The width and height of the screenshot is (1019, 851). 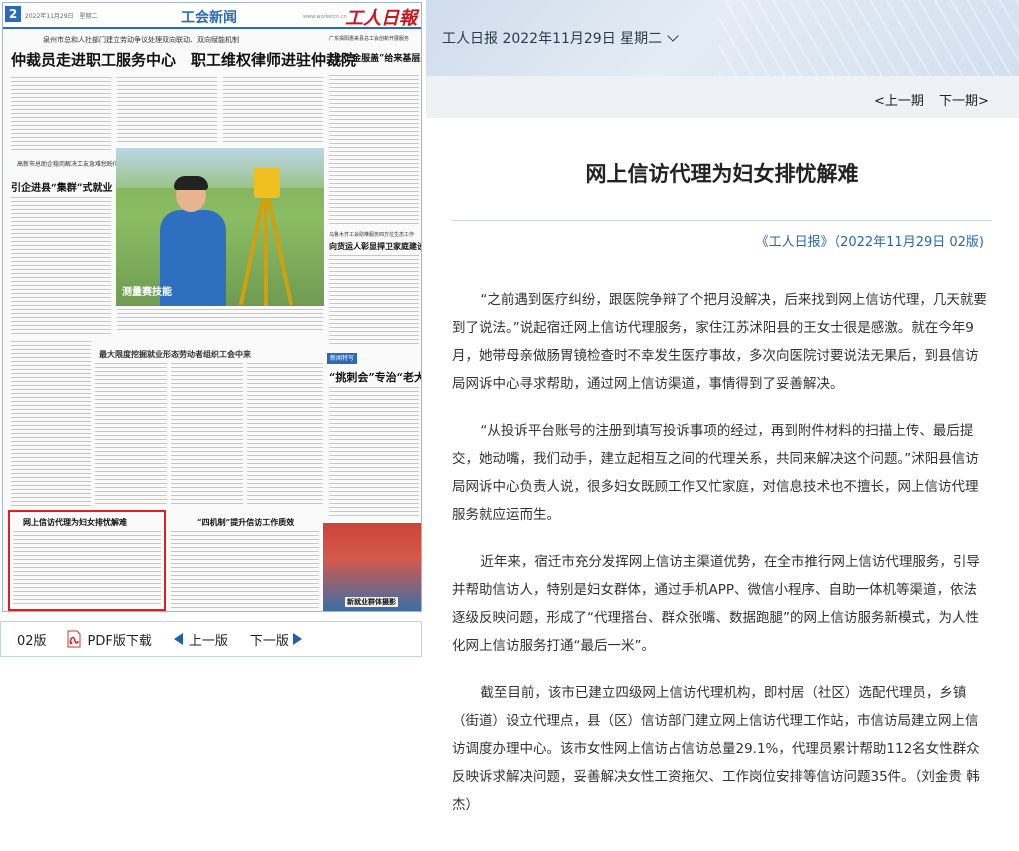 I want to click on headline-main: 仲裁员走进职工服务中心 职工维权律师进驻仲裁院, so click(x=184, y=60).